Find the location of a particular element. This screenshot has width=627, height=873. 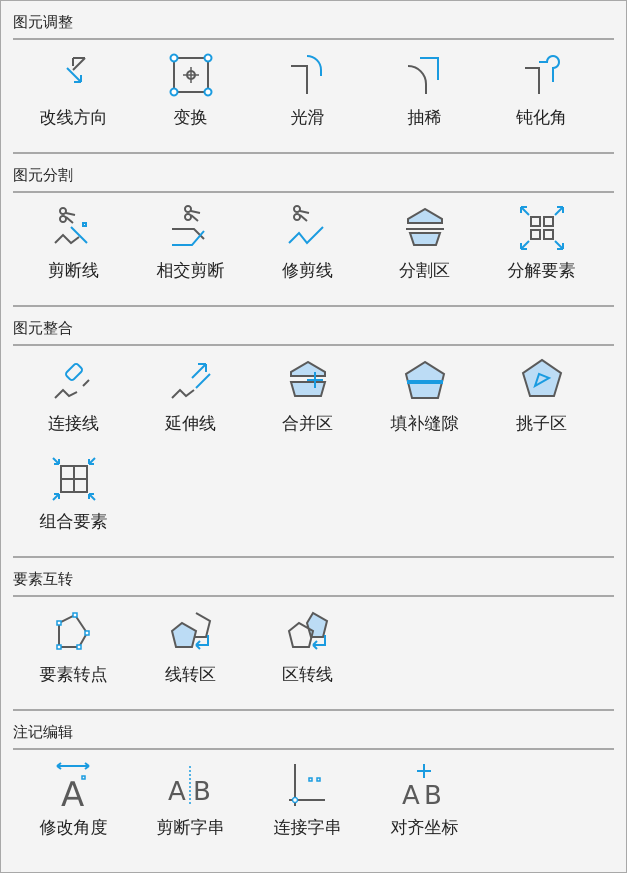

tool-button: 钝化角 is located at coordinates (541, 96).